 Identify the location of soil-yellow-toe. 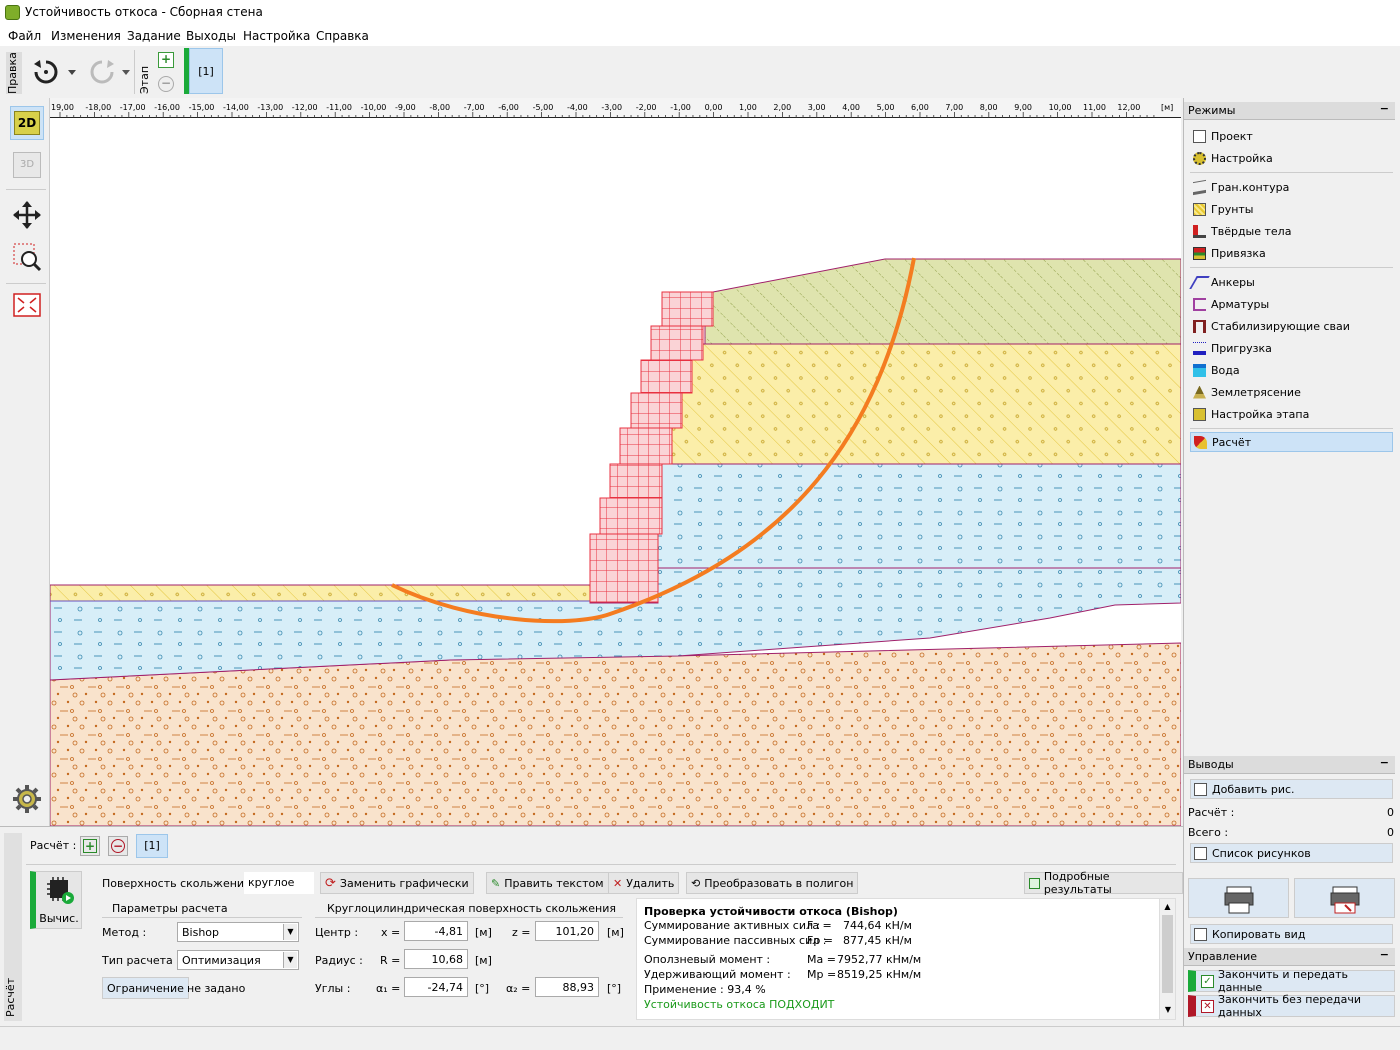
(320, 593).